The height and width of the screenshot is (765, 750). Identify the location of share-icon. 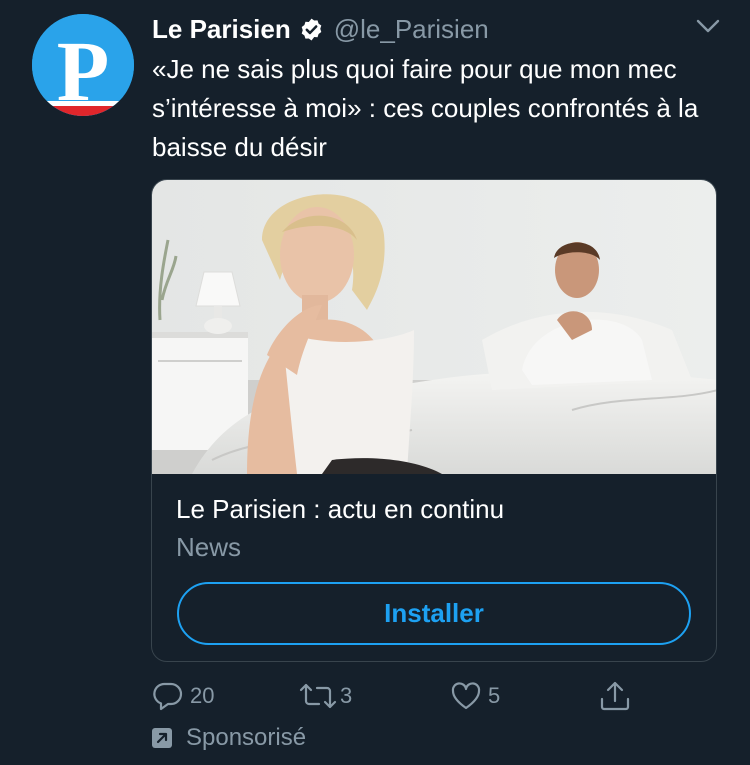
(615, 696).